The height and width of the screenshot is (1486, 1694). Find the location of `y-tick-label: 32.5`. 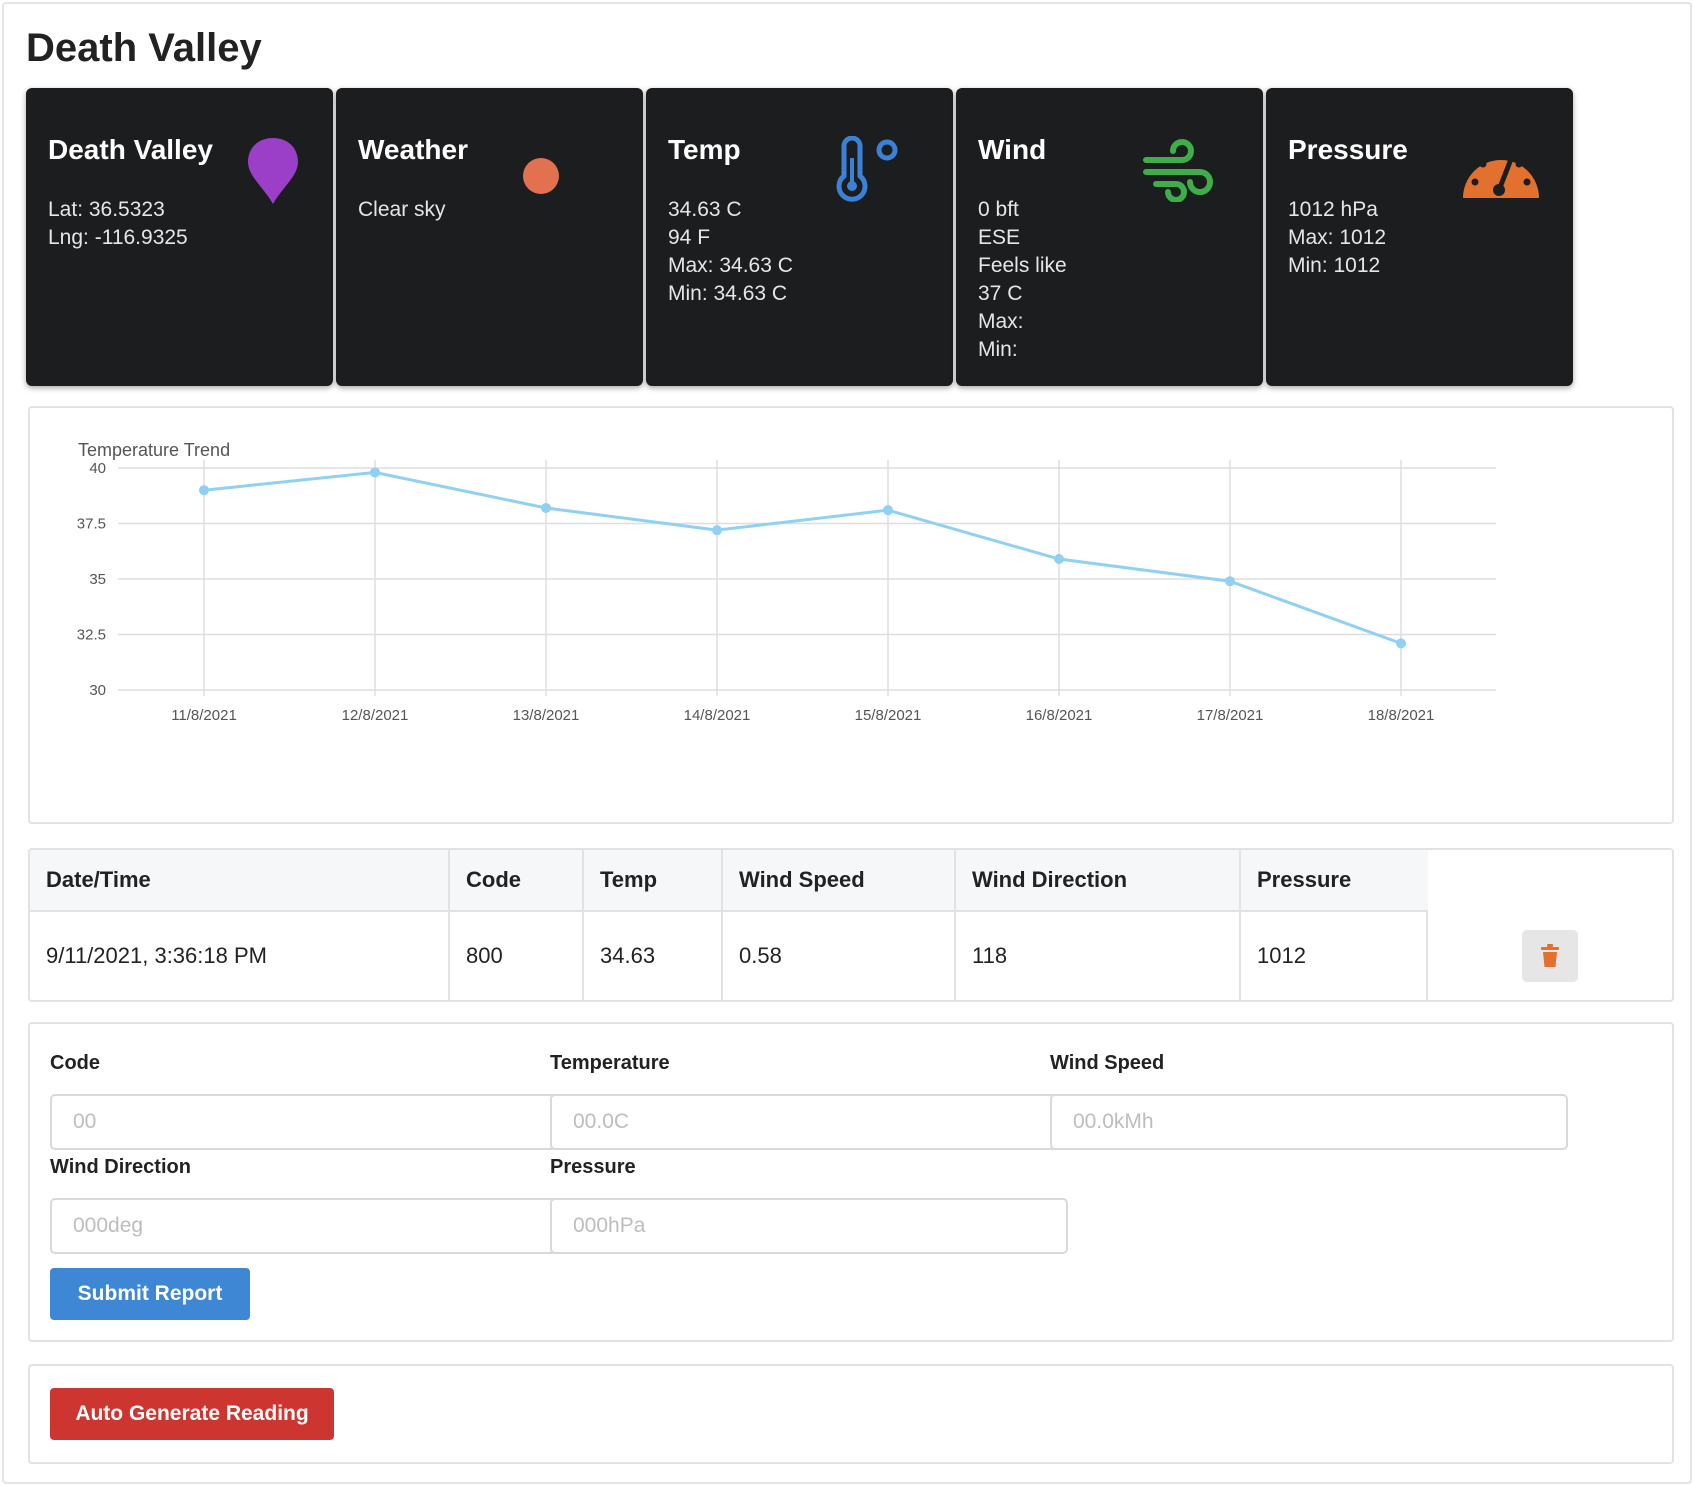

y-tick-label: 32.5 is located at coordinates (91, 635).